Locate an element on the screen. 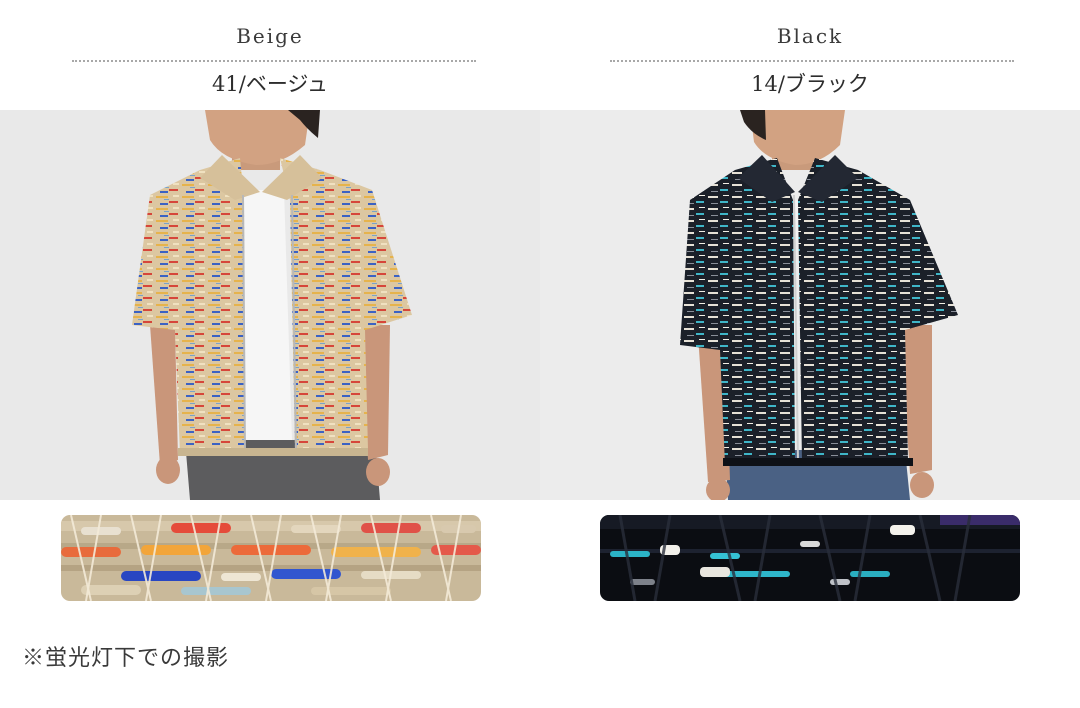 The image size is (1080, 708). color-code-label: 41/ベージュ is located at coordinates (270, 84).